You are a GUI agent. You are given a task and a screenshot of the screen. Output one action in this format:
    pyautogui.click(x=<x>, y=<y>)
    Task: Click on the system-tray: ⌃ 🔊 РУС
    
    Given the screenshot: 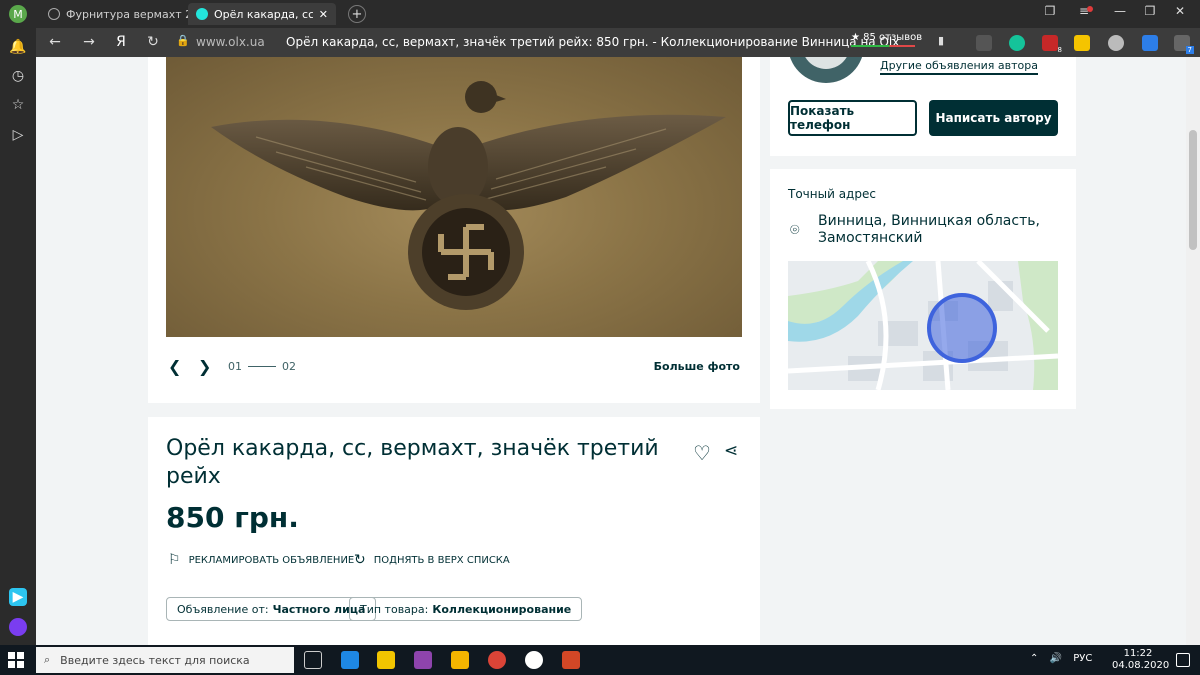 What is the action you would take?
    pyautogui.click(x=1061, y=658)
    